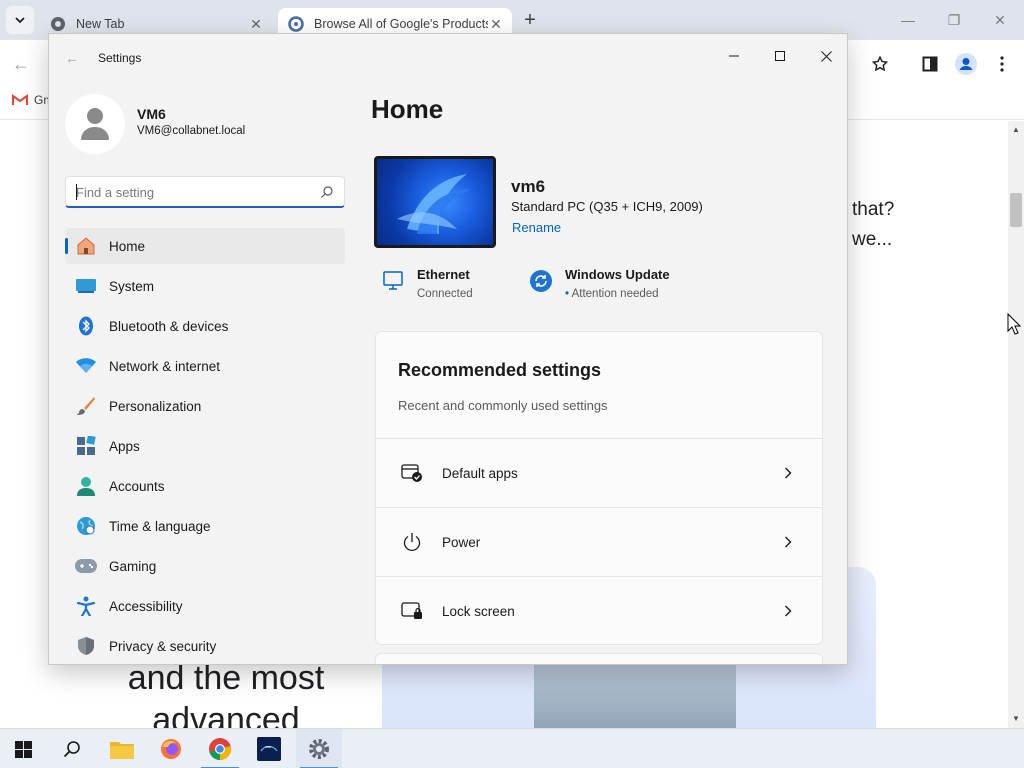 The height and width of the screenshot is (768, 1024). What do you see at coordinates (205, 246) in the screenshot?
I see `sidebar-item-home: Home` at bounding box center [205, 246].